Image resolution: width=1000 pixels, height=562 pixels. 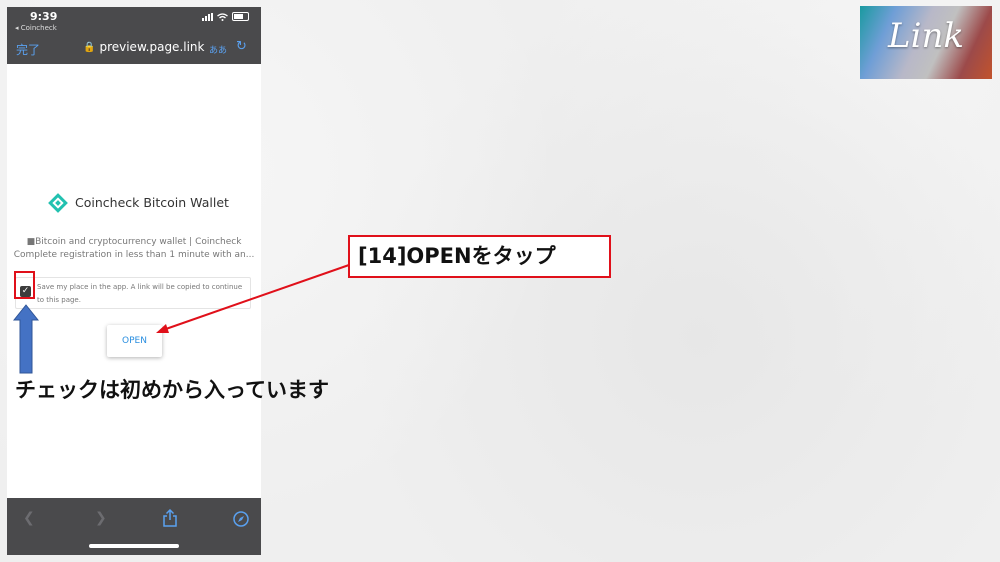 I want to click on callout-arrow, so click(x=253, y=298).